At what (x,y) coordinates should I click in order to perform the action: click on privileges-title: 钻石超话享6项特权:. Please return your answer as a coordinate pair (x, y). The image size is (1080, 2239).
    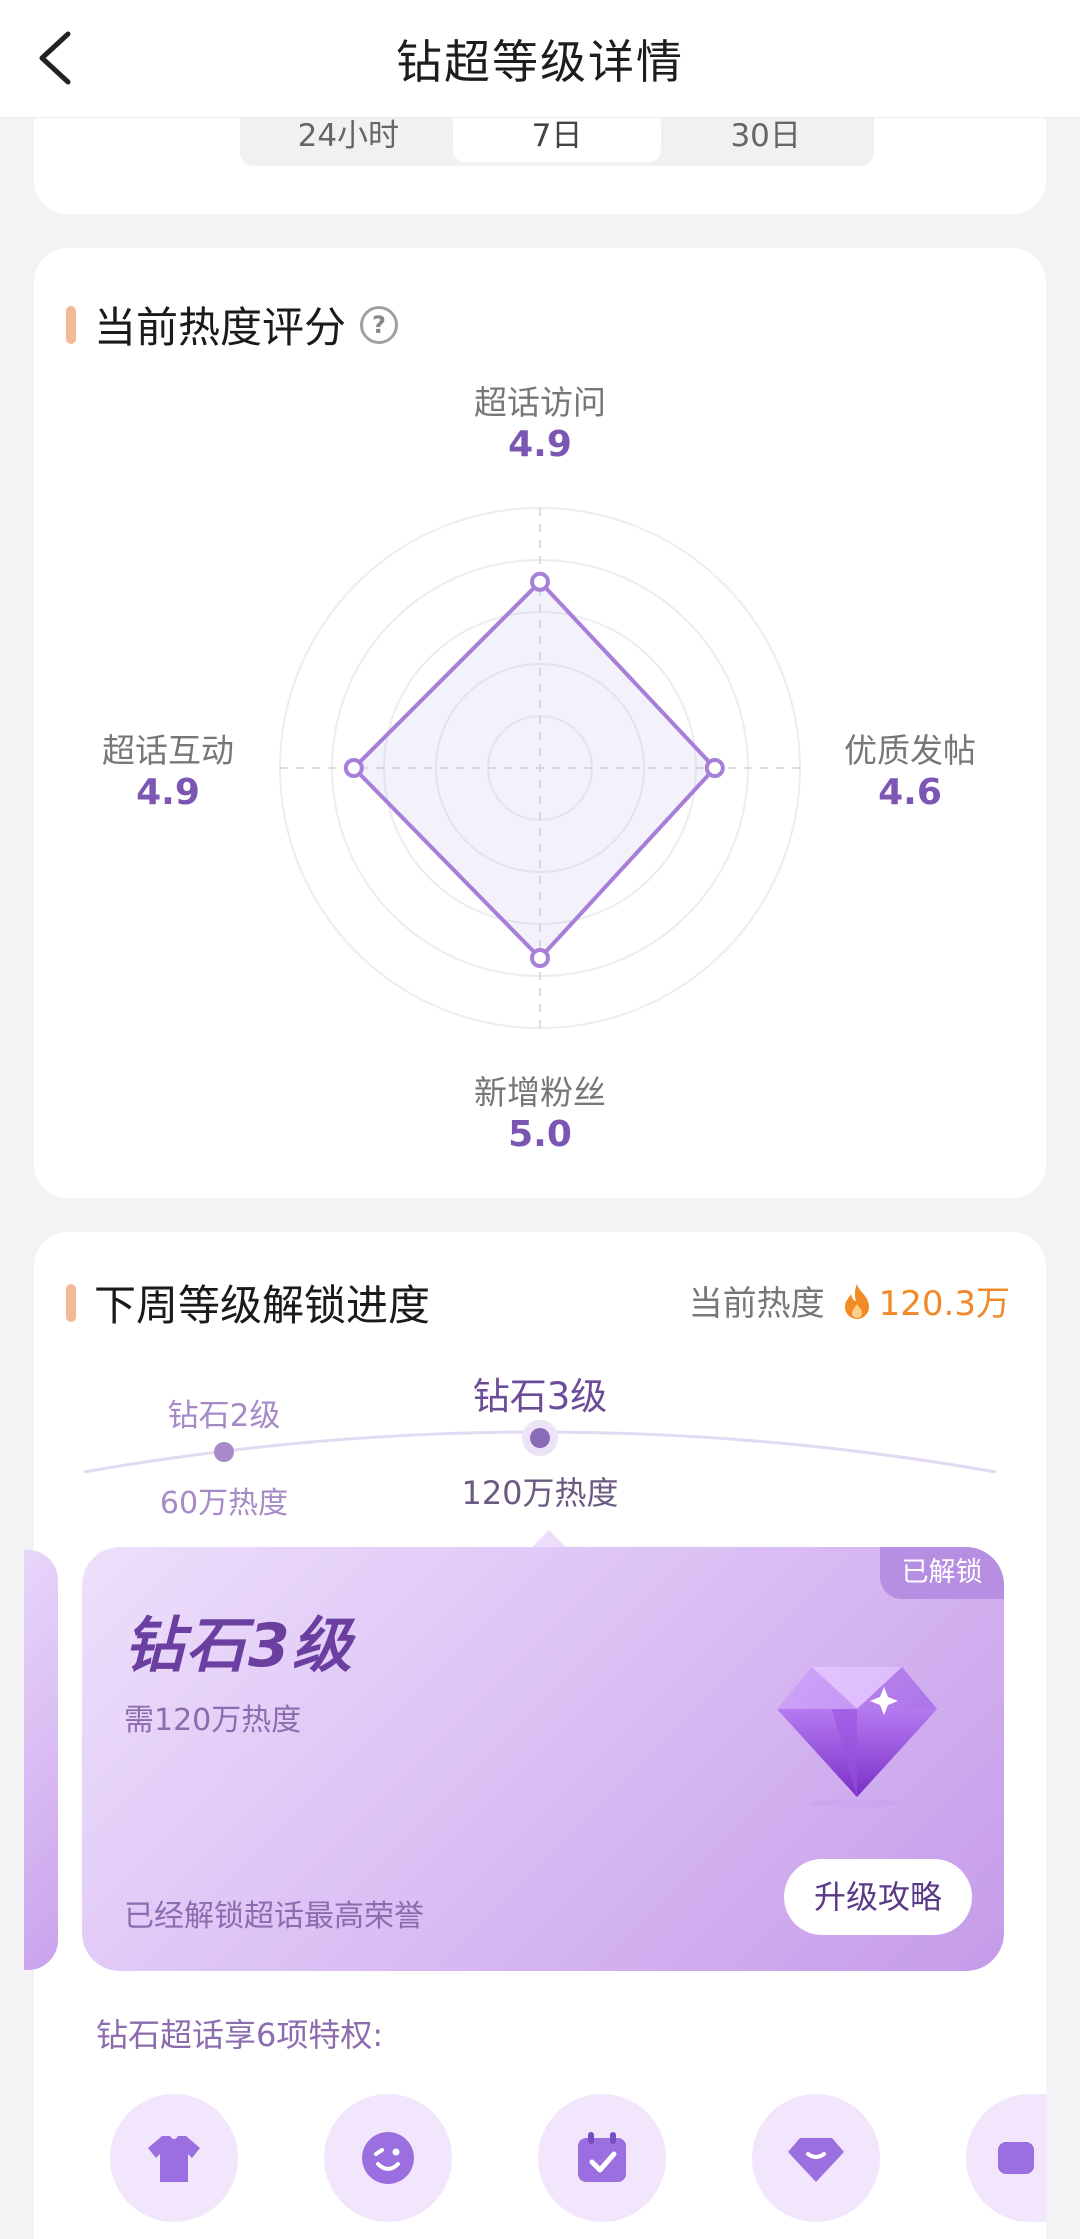
    Looking at the image, I should click on (240, 2035).